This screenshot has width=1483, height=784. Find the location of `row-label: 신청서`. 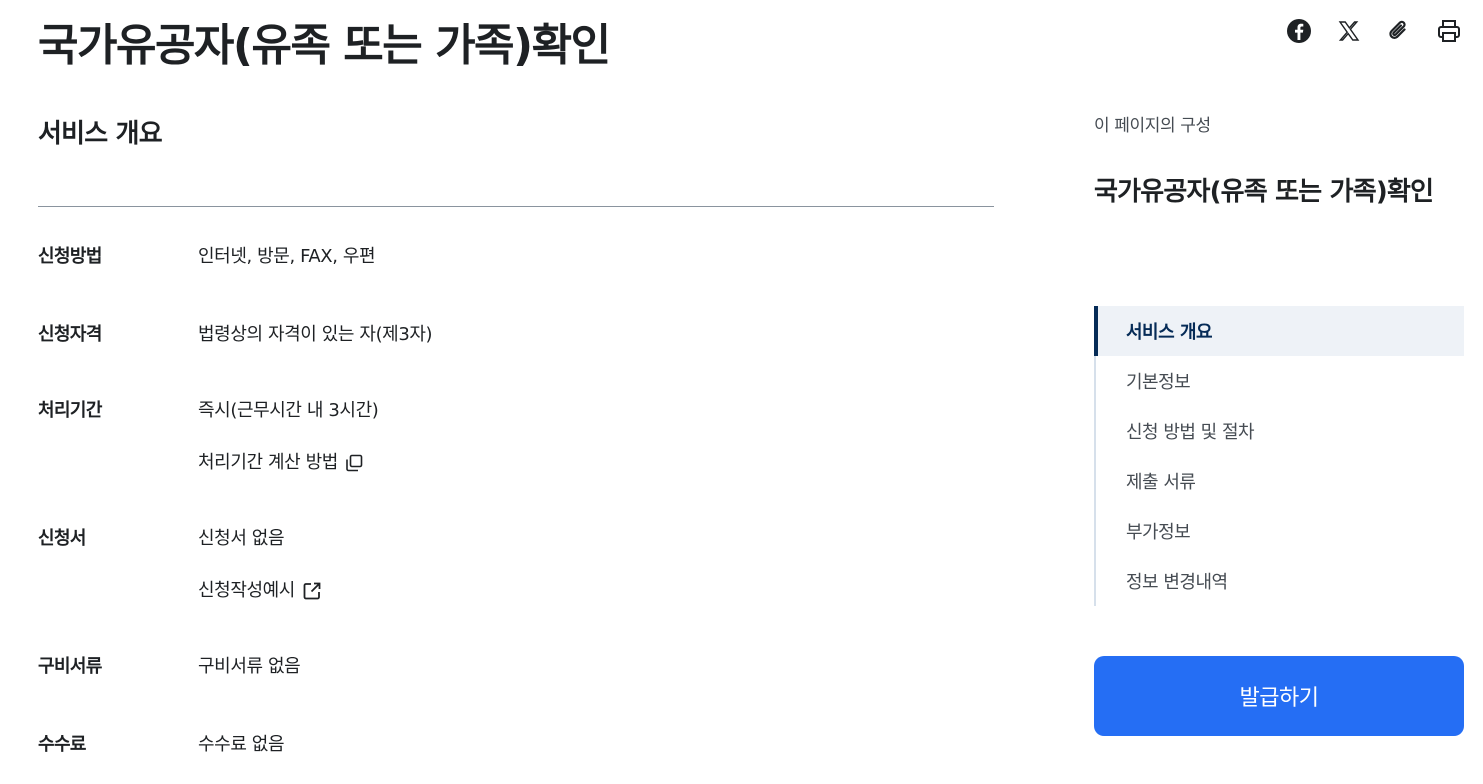

row-label: 신청서 is located at coordinates (62, 538).